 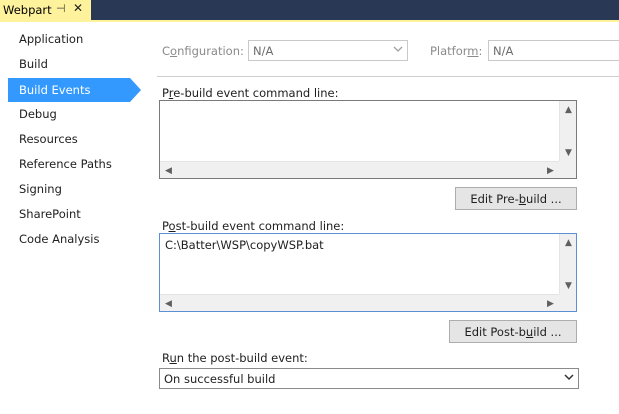 What do you see at coordinates (33, 64) in the screenshot?
I see `sidebar-item-label: Build` at bounding box center [33, 64].